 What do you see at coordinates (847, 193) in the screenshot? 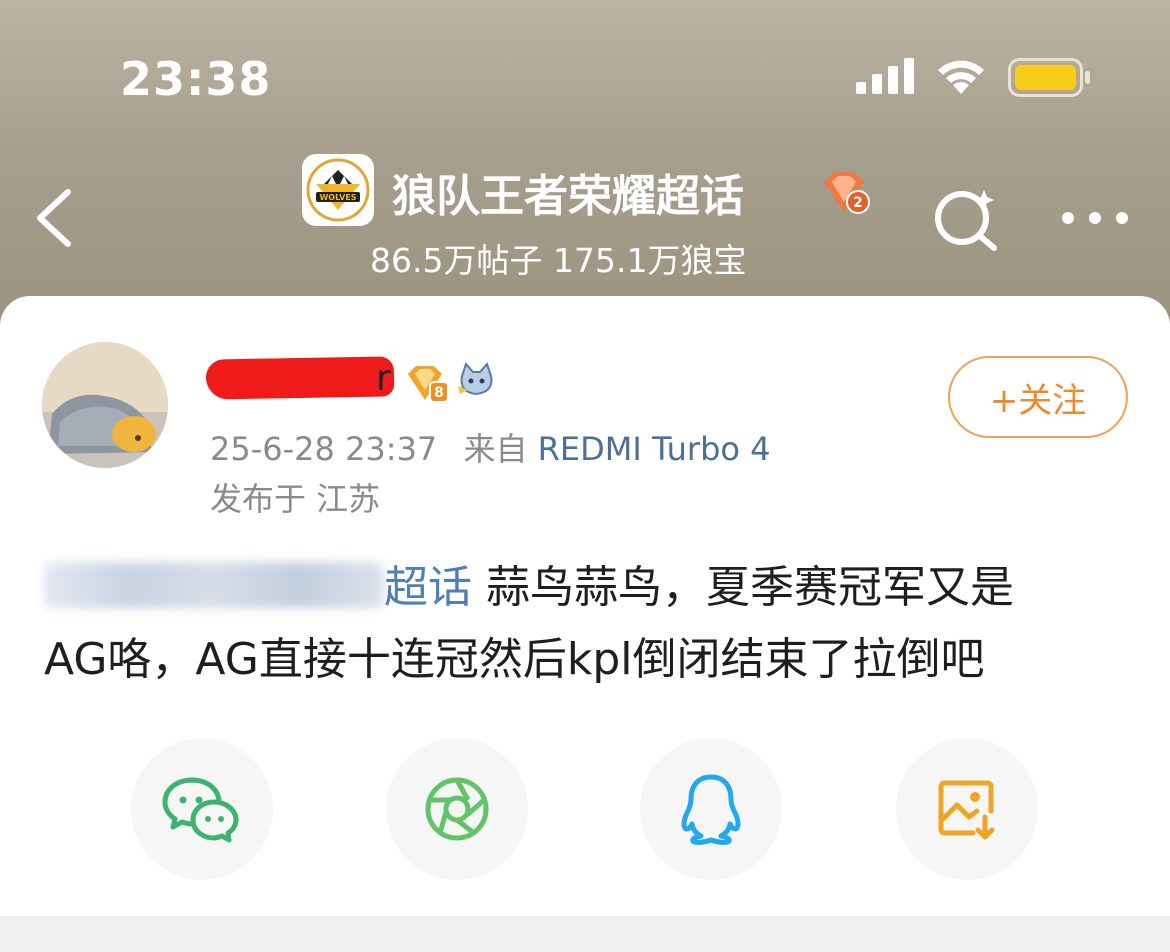
I see `super-topic-level-badge: 2` at bounding box center [847, 193].